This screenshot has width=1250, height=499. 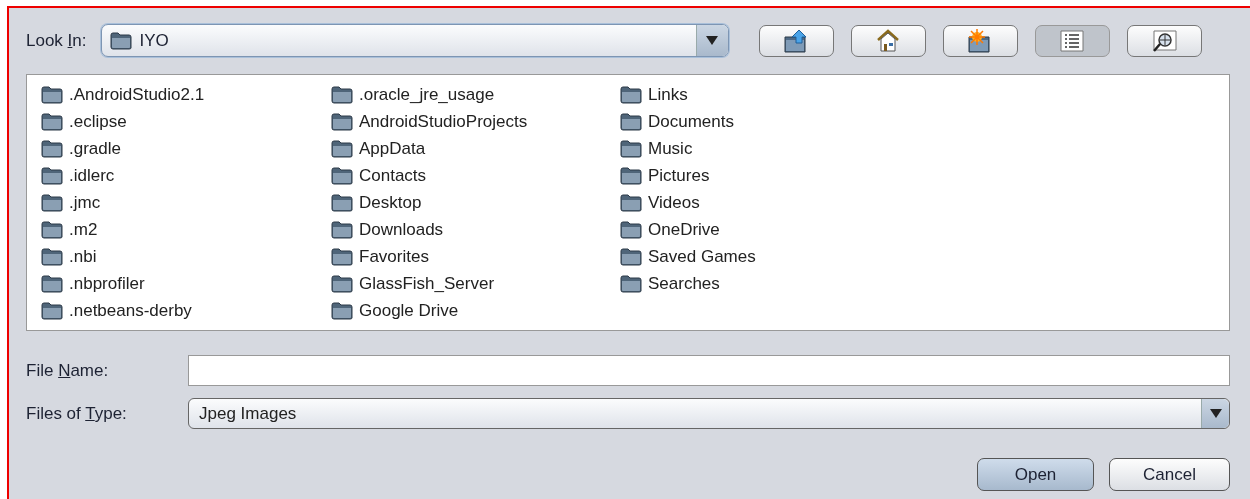 What do you see at coordinates (1169, 474) in the screenshot?
I see `dialog-button: Cancel` at bounding box center [1169, 474].